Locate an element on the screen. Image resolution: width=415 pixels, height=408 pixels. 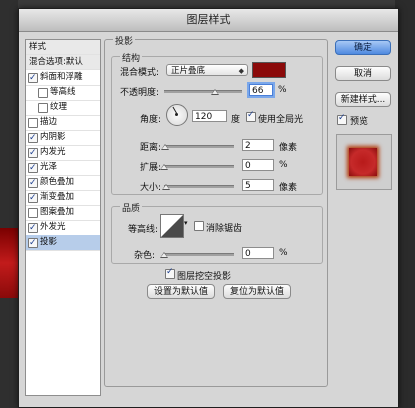
sidebar-item: 混合选项:默认 is located at coordinates (63, 62).